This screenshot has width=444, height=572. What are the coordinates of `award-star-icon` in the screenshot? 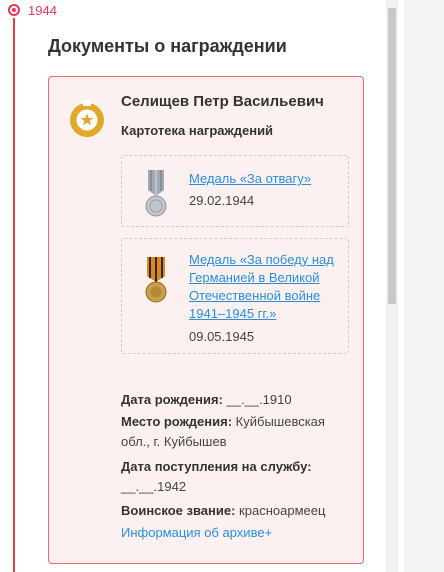 It's located at (87, 118).